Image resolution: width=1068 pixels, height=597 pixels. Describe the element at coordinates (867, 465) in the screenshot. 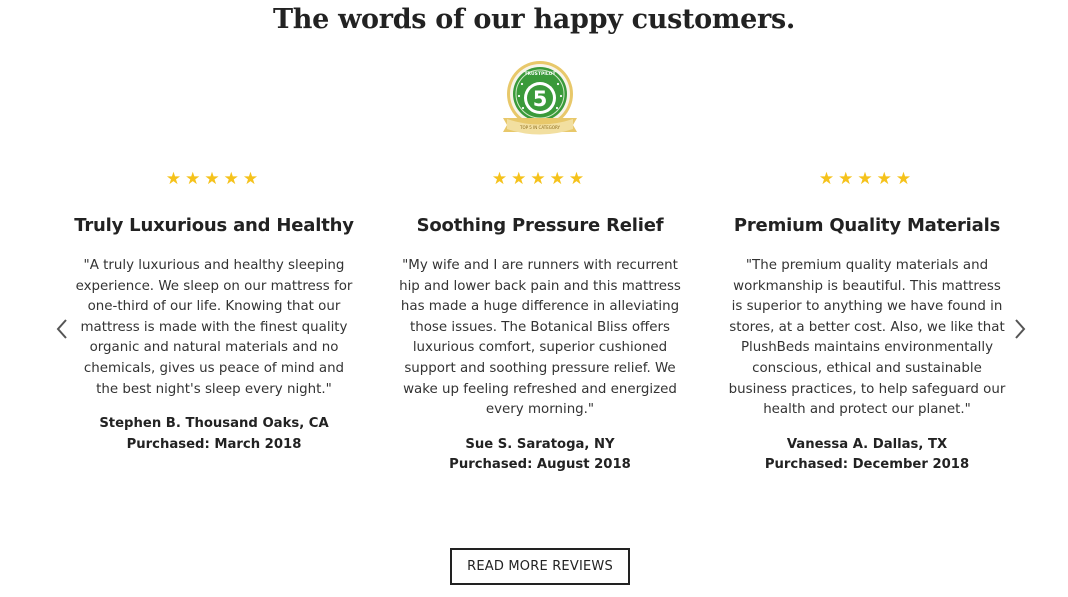

I see `review-purchase-date: Purchased: December 2018` at that location.